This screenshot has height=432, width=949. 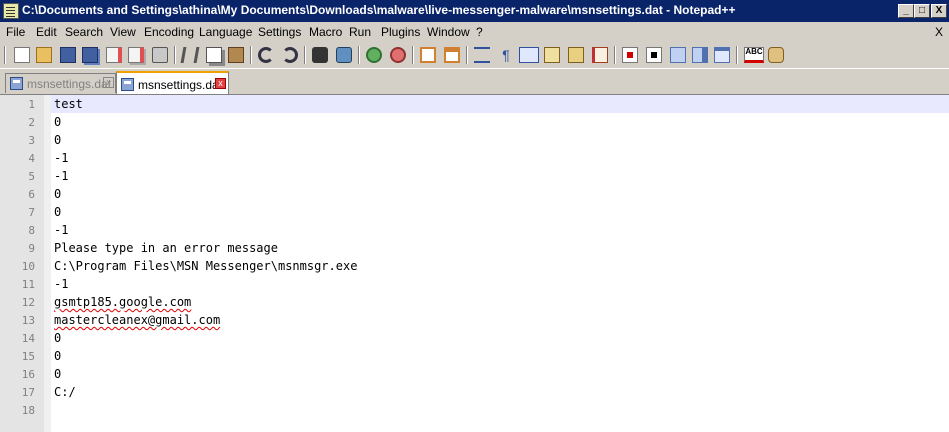 I want to click on sync-horizontal-icon, so click(x=452, y=55).